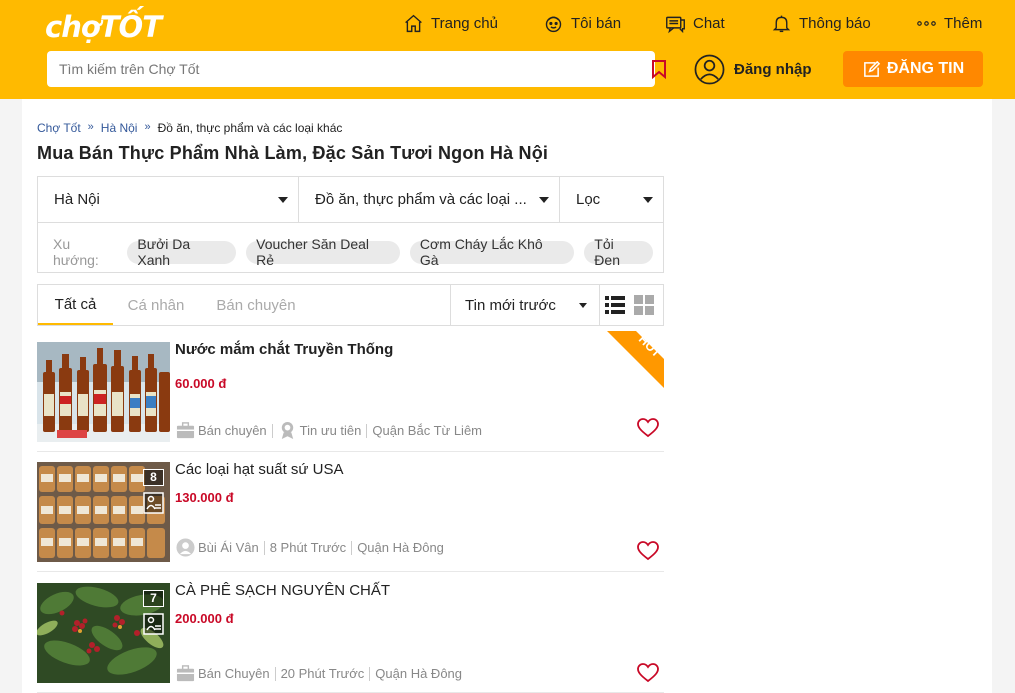 Image resolution: width=1015 pixels, height=693 pixels. Describe the element at coordinates (75, 305) in the screenshot. I see `tab-all: Tất cả` at that location.